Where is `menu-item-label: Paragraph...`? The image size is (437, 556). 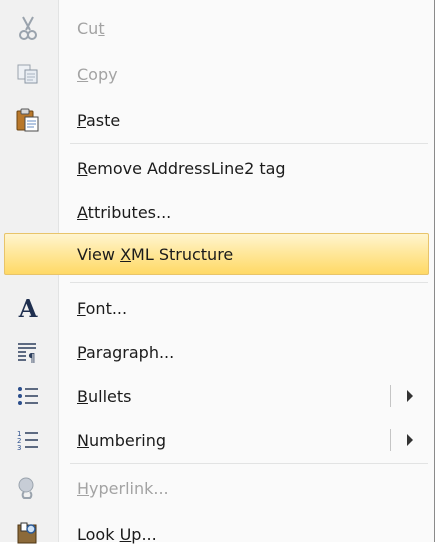 menu-item-label: Paragraph... is located at coordinates (126, 352).